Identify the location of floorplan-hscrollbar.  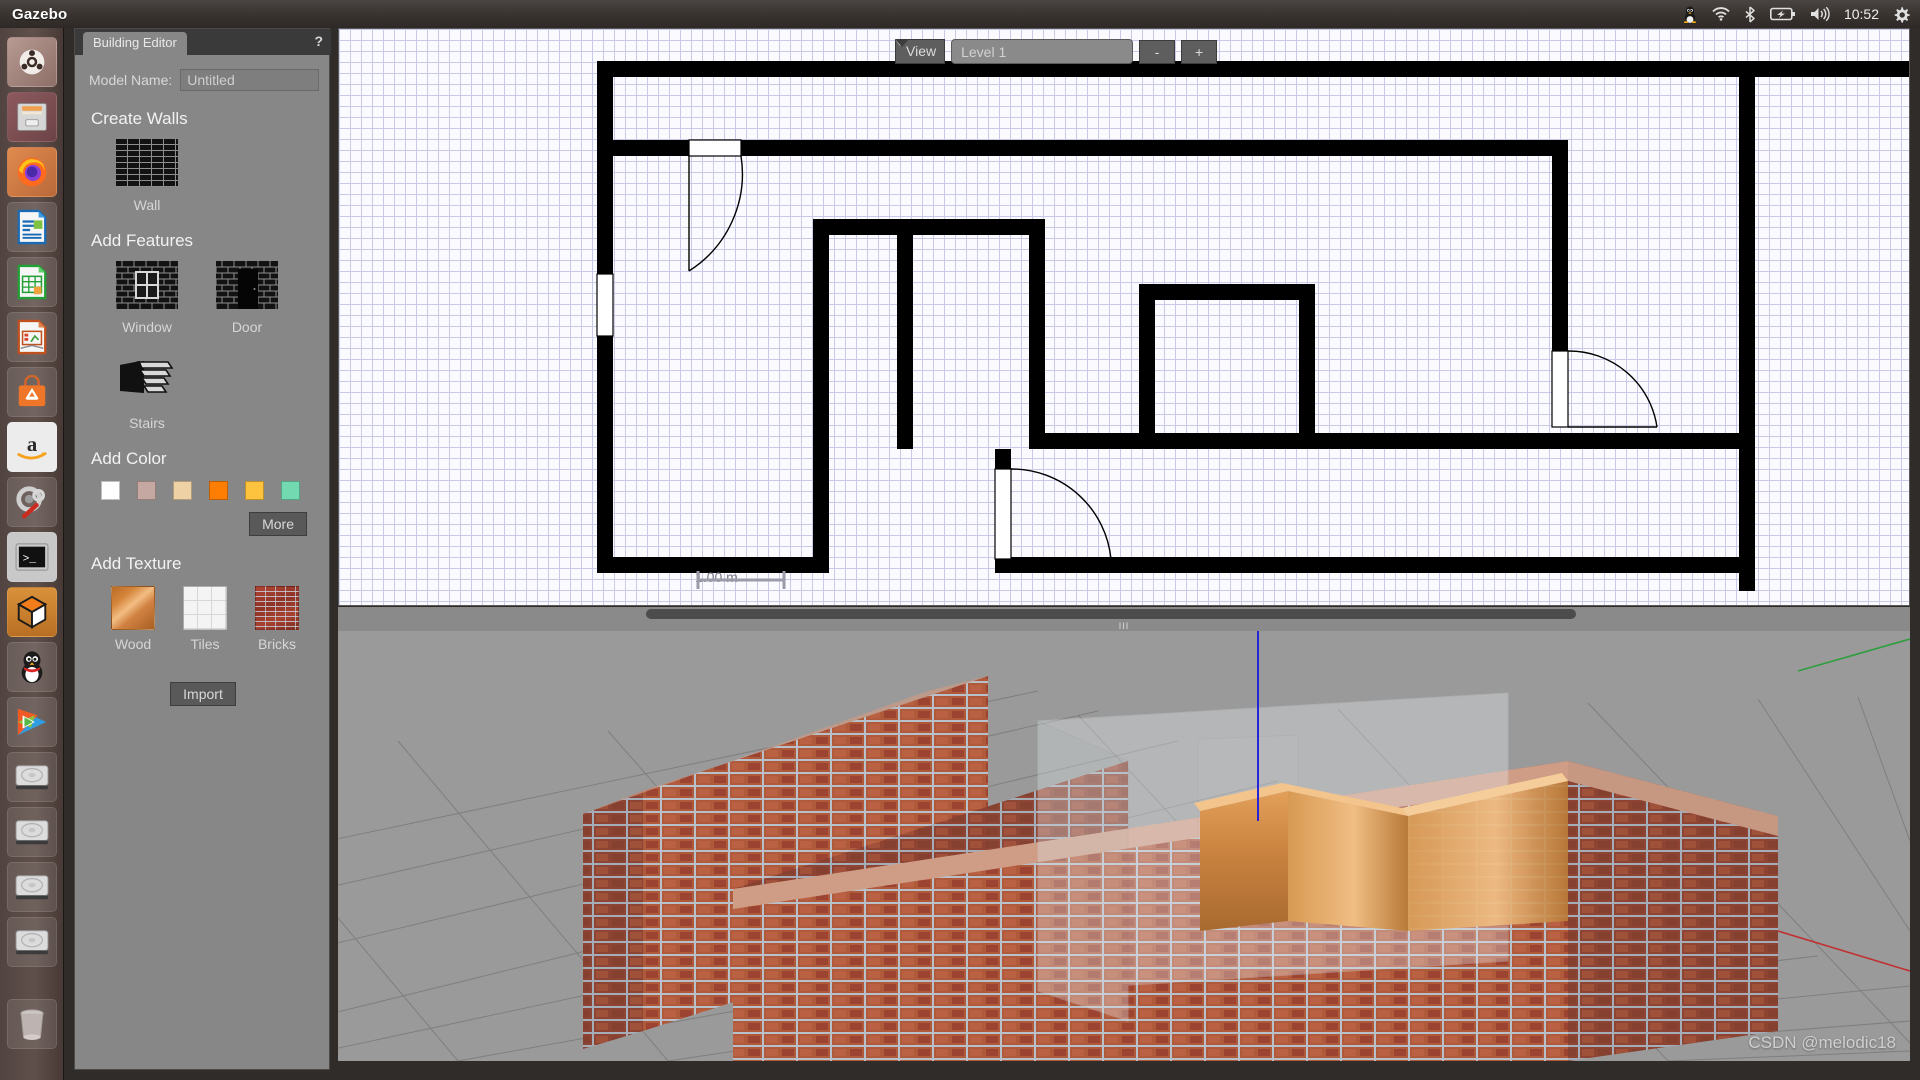
(1124, 614).